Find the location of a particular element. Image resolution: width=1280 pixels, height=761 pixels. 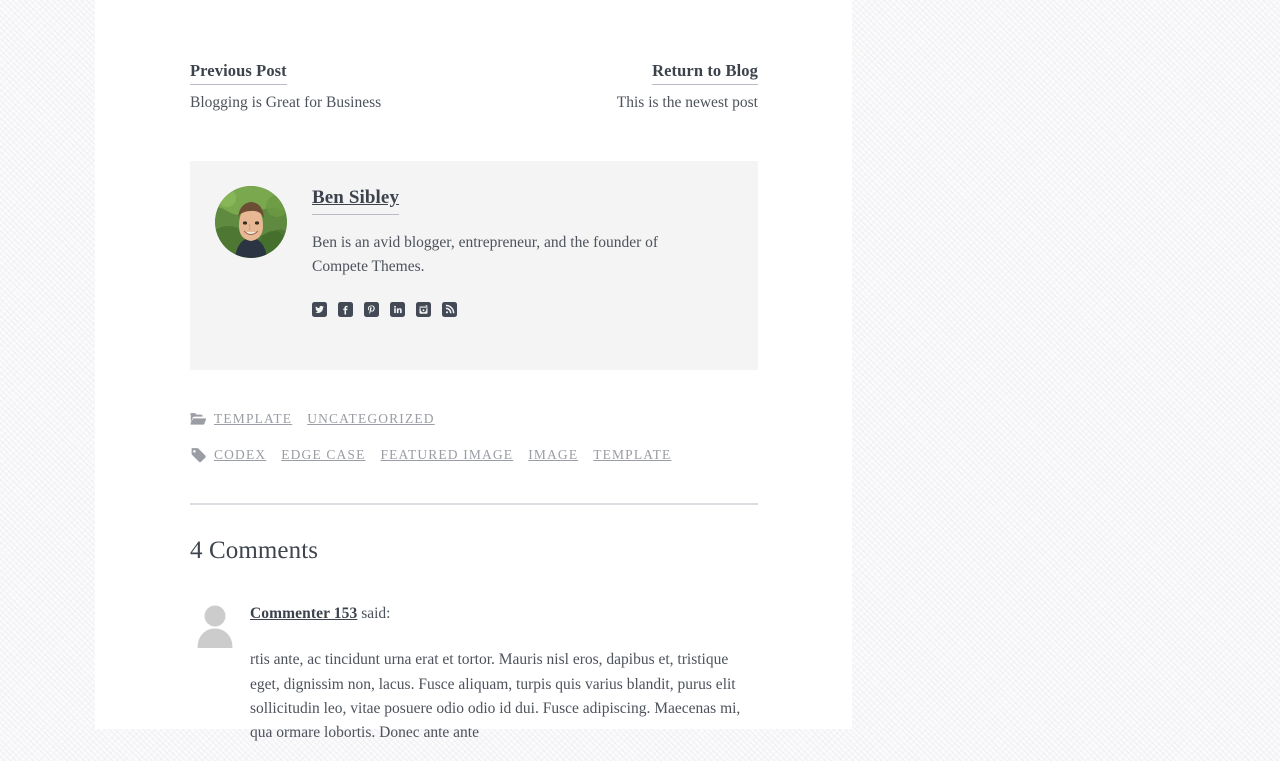

twitter-icon is located at coordinates (319, 309).